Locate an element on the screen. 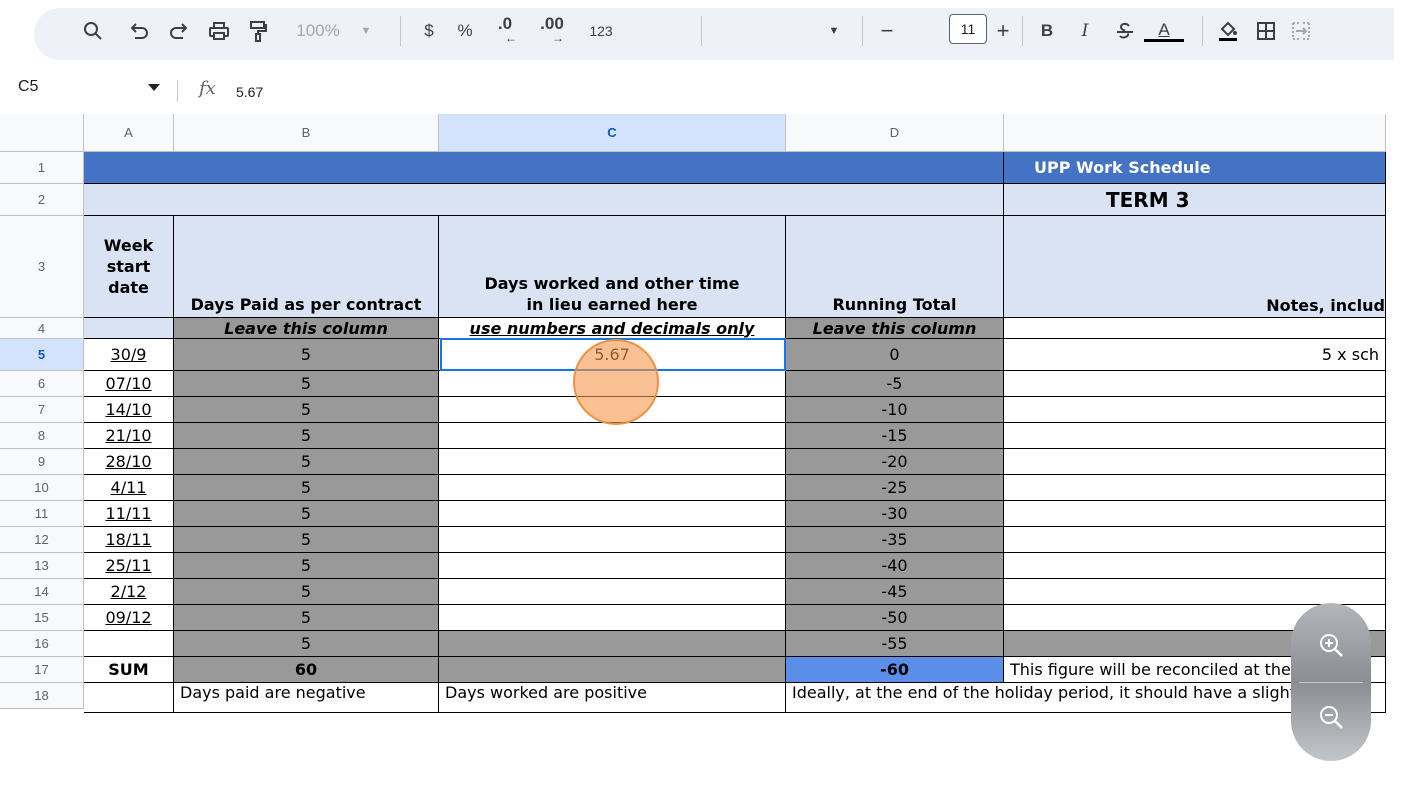 The image size is (1404, 806). font-size-decrease-button: − is located at coordinates (887, 31).